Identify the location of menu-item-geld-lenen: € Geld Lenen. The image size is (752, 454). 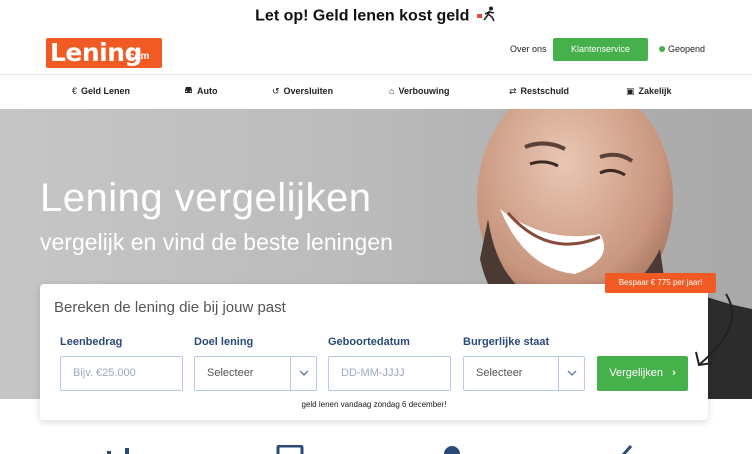
(101, 91).